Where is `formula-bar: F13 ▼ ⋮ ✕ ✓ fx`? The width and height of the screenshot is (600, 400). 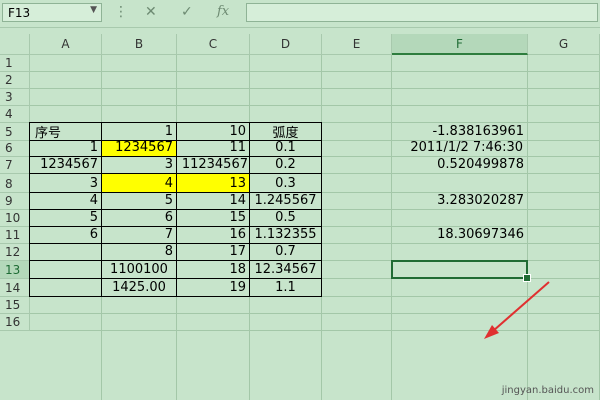
formula-bar: F13 ▼ ⋮ ✕ ✓ fx is located at coordinates (300, 14).